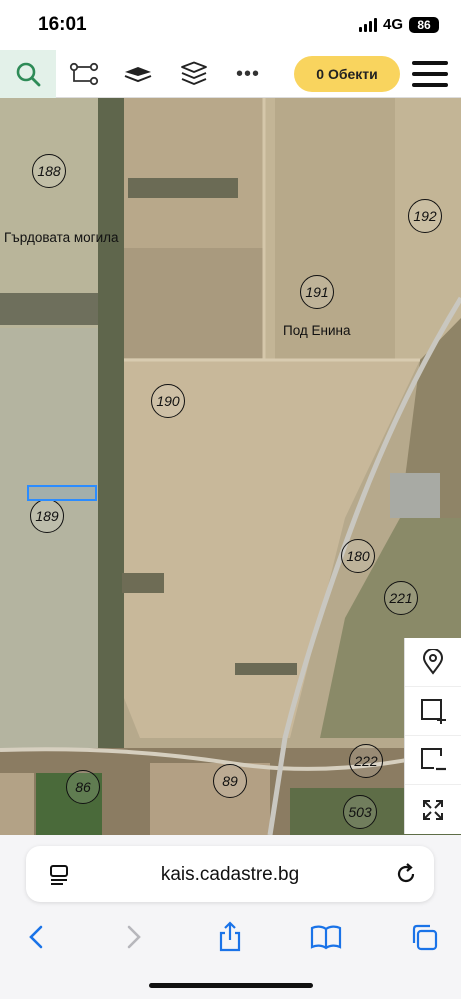 This screenshot has height=999, width=461. What do you see at coordinates (230, 25) in the screenshot?
I see `status-bar: 16:01 4G 86` at bounding box center [230, 25].